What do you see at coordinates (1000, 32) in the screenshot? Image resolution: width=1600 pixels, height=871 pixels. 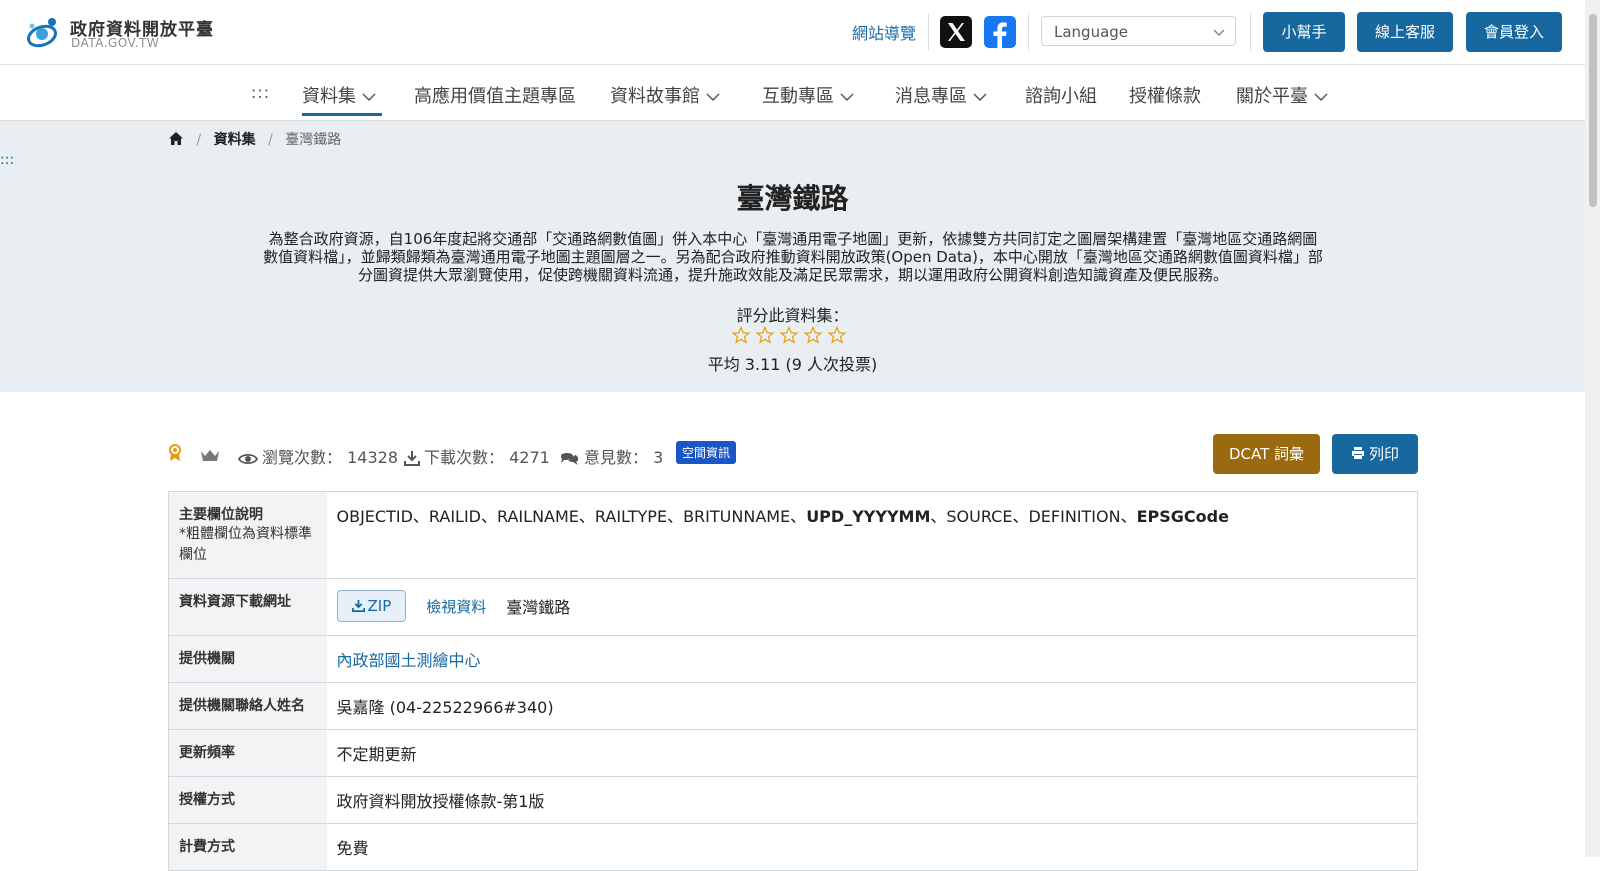 I see `facebook-icon` at bounding box center [1000, 32].